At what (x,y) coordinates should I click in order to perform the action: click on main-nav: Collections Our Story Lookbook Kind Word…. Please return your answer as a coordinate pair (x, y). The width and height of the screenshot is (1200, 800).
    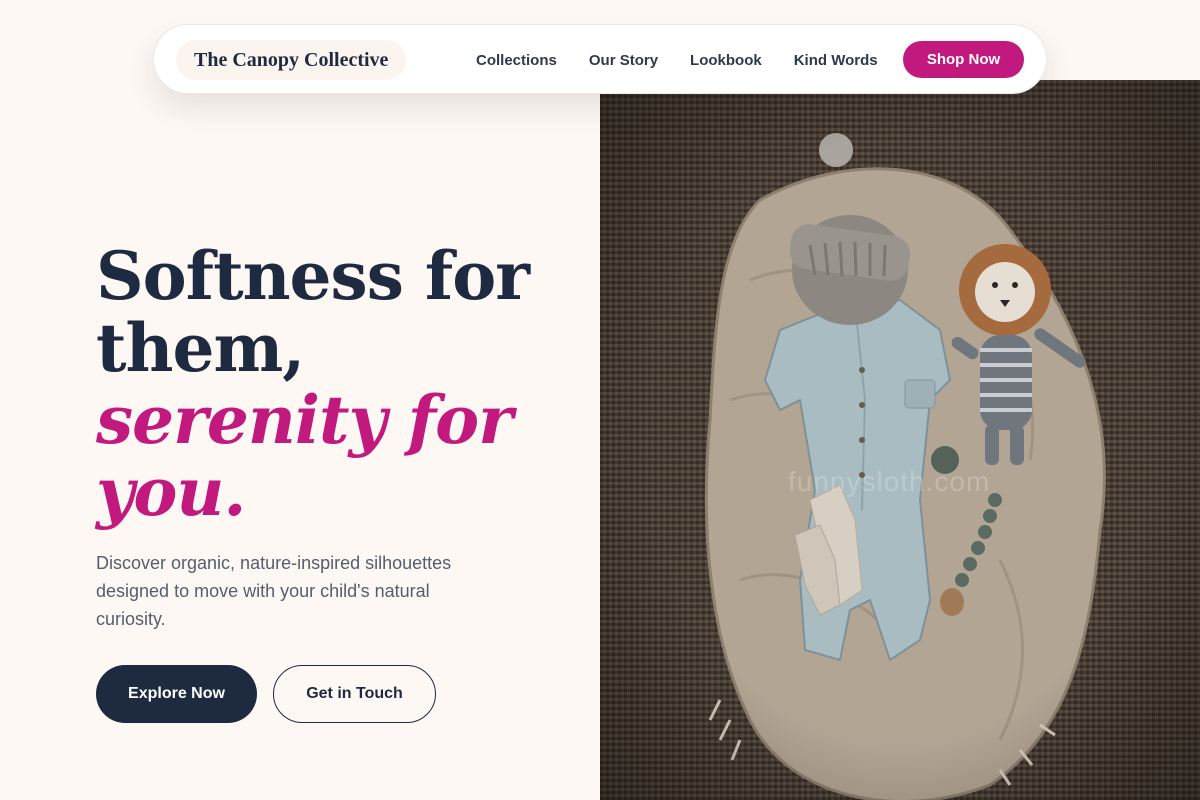
    Looking at the image, I should click on (693, 60).